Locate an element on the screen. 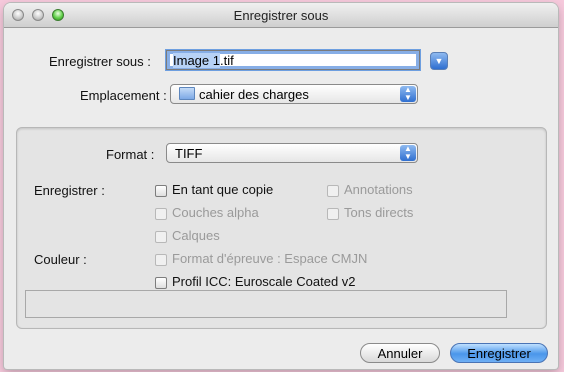 This screenshot has height=372, width=564. annotations-checkbox is located at coordinates (333, 191).